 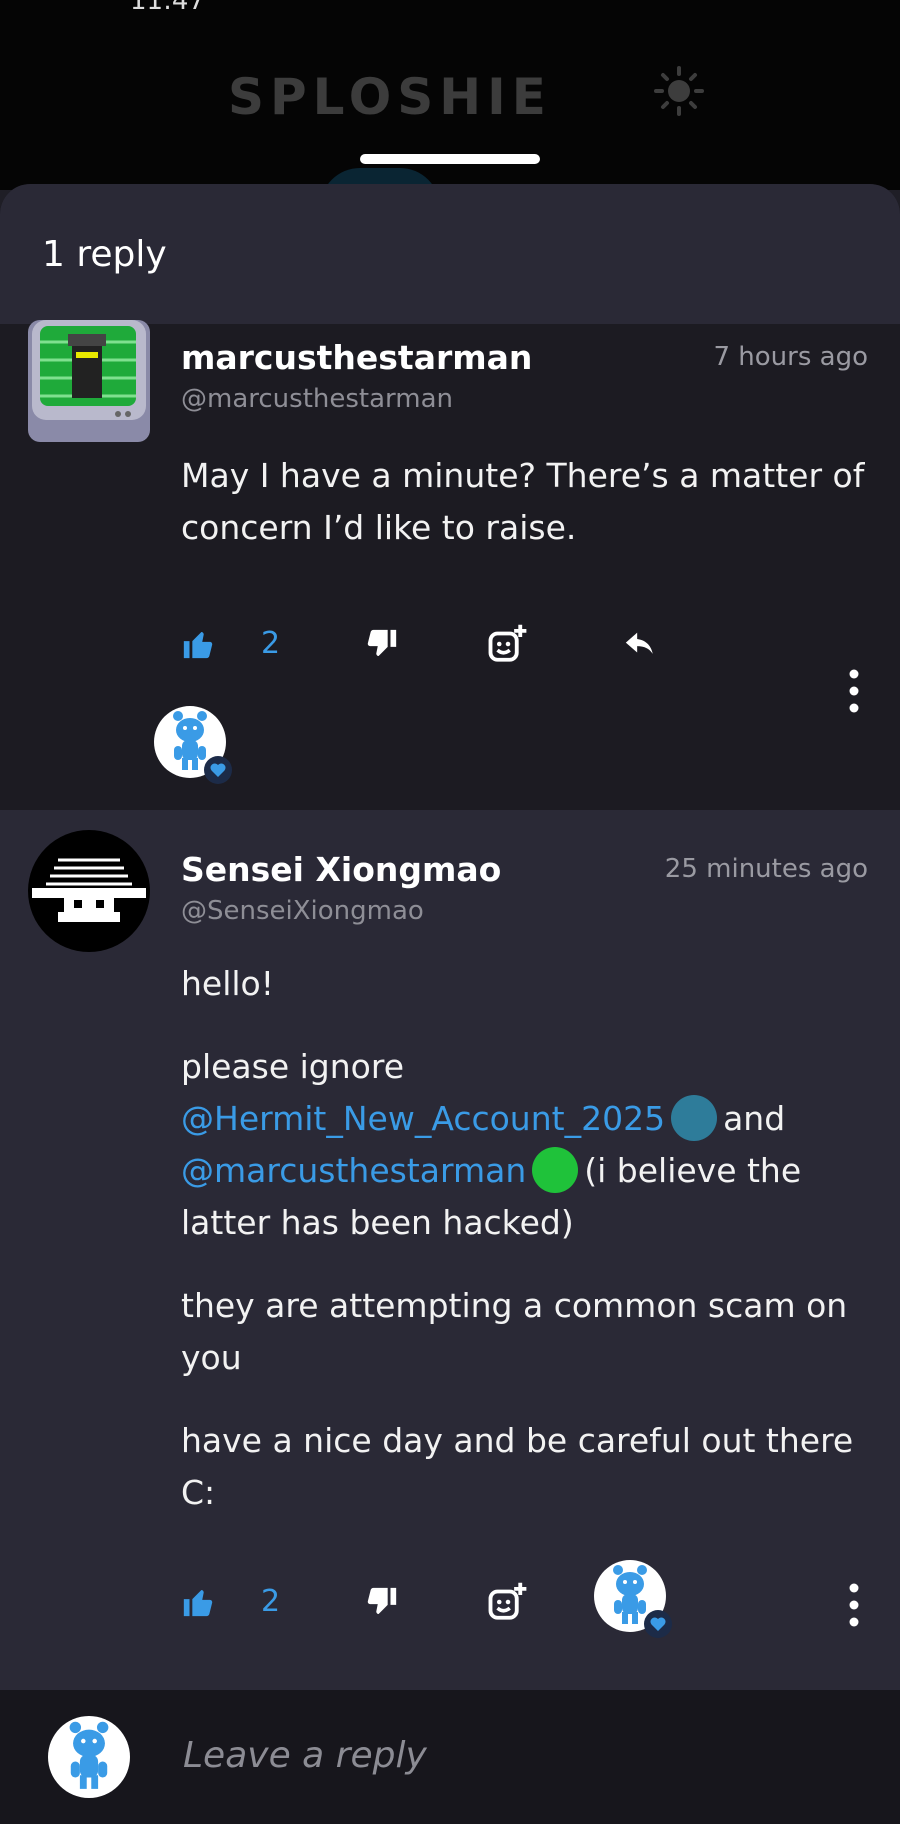 I want to click on status-bar: 11:47, so click(x=450, y=8).